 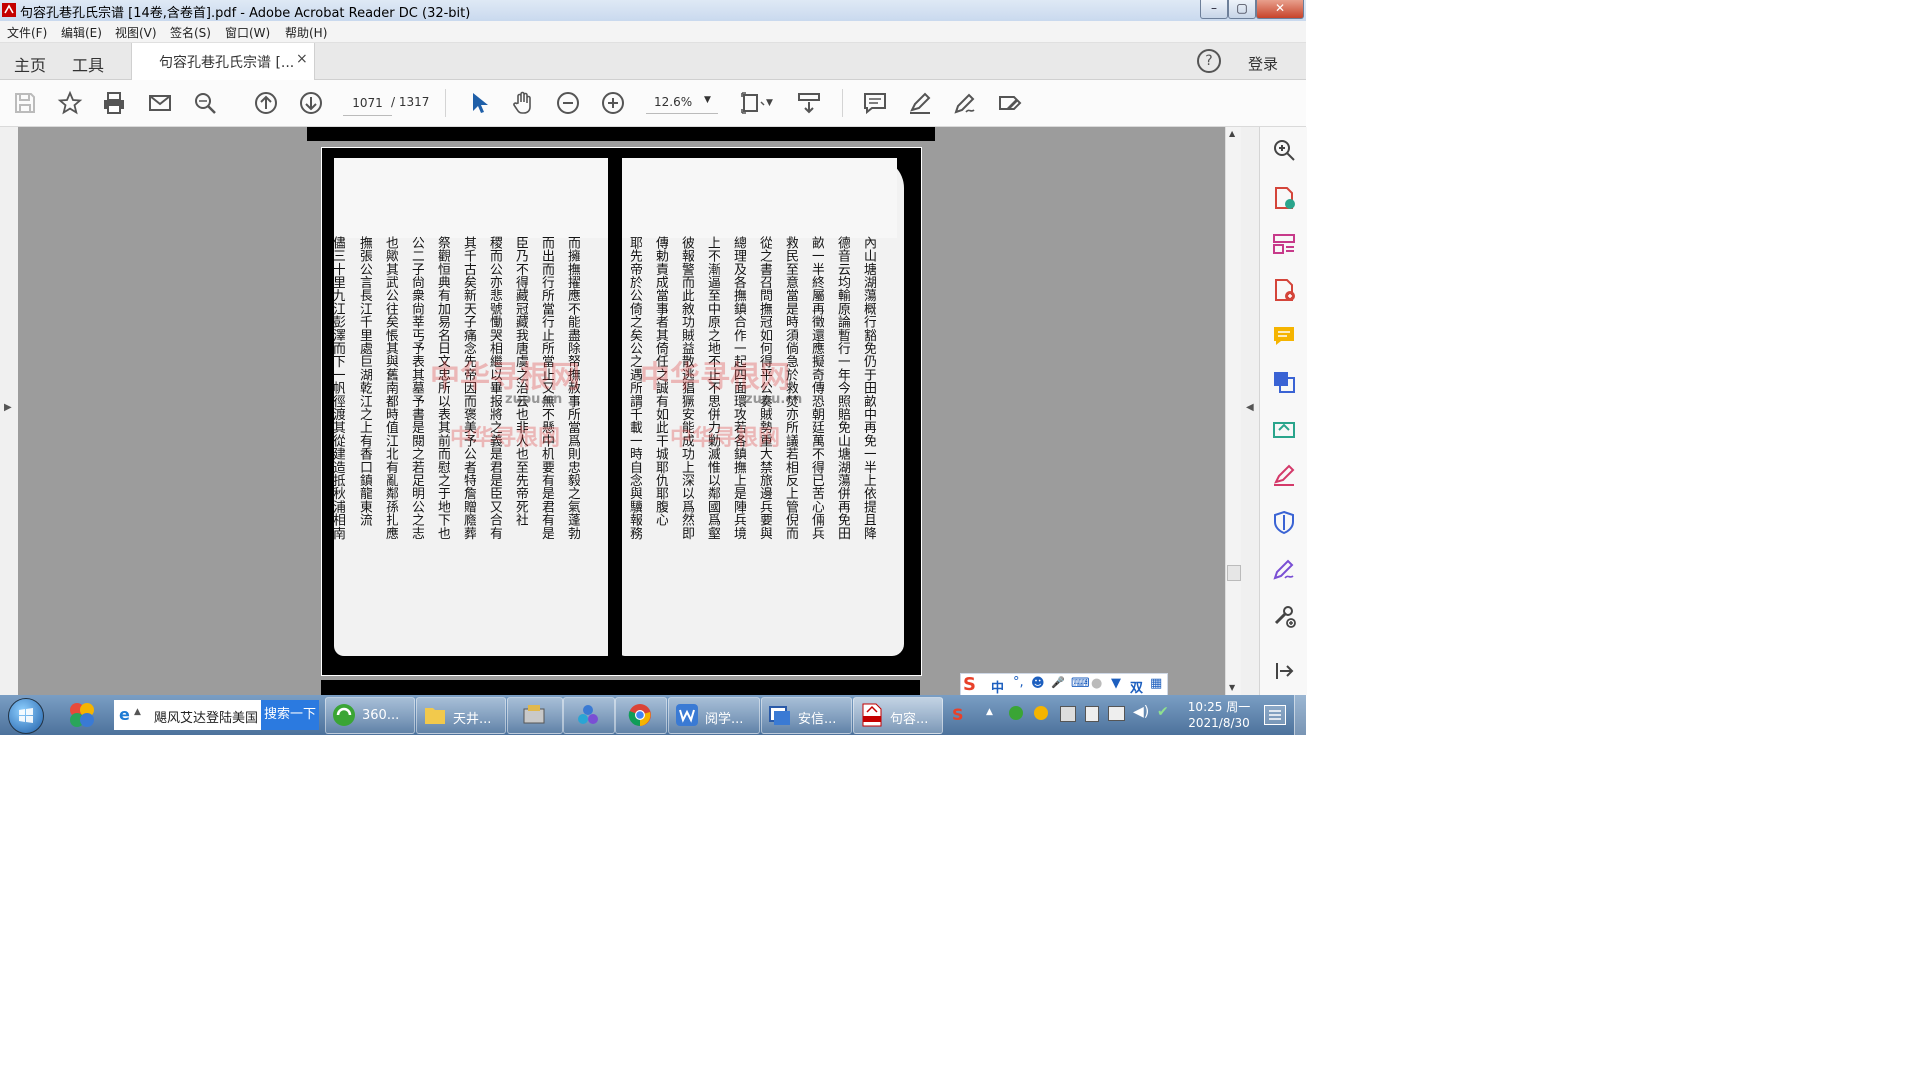 I want to click on next-page-icon, so click(x=311, y=103).